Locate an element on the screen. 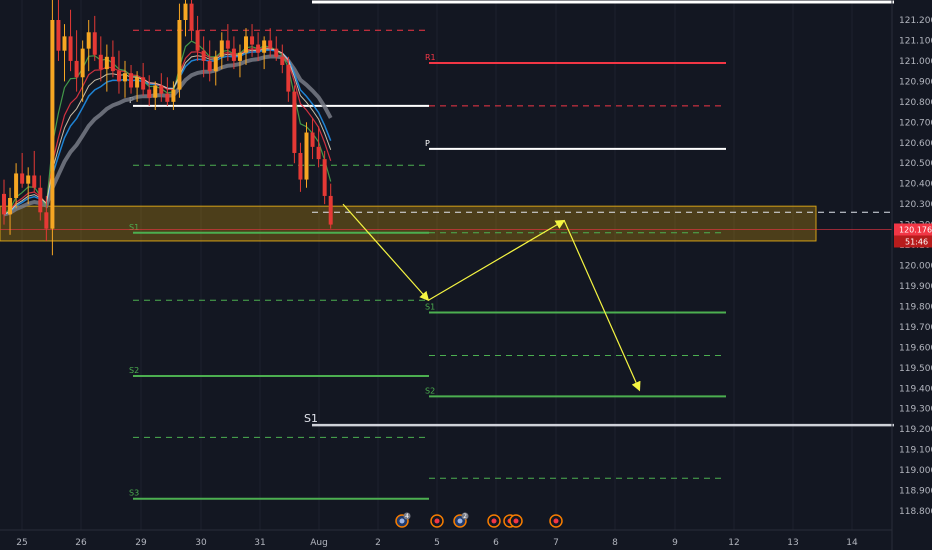 Image resolution: width=932 pixels, height=550 pixels. price-tick-label: 120.700 is located at coordinates (915, 123).